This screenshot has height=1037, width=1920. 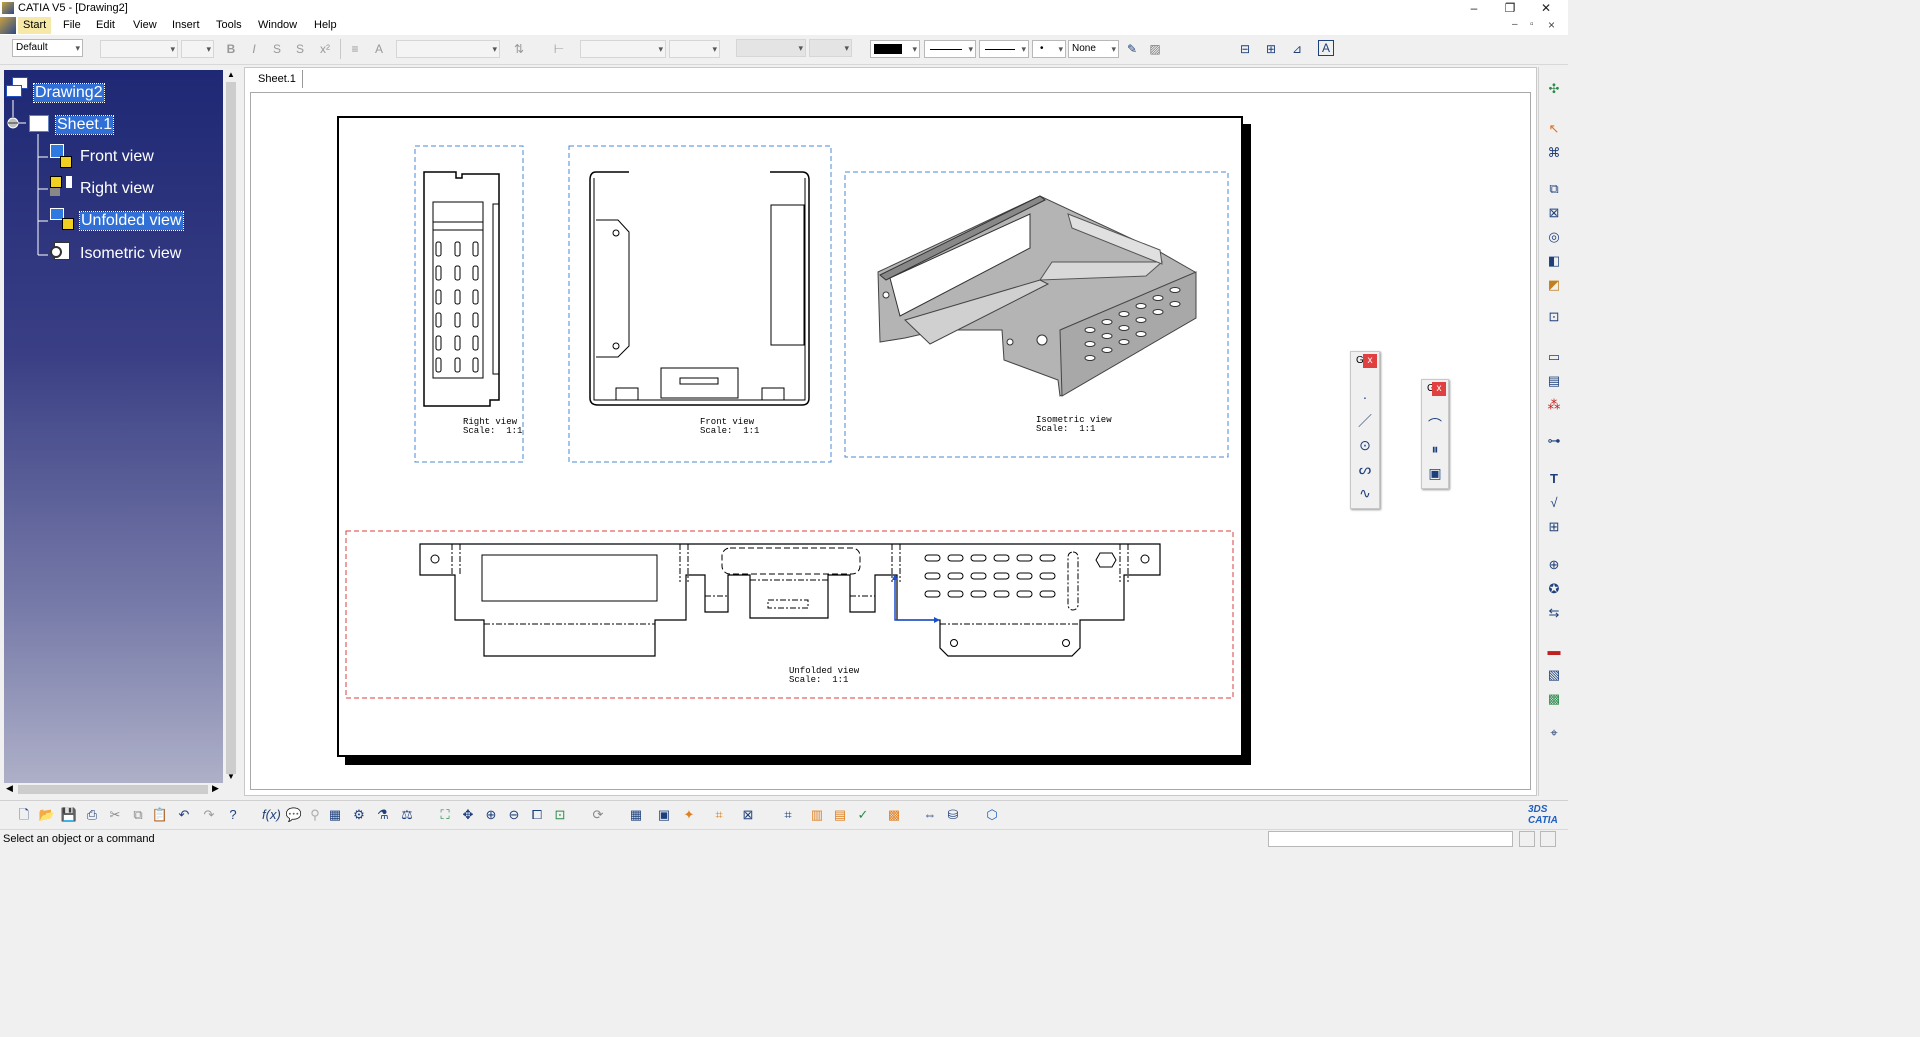 I want to click on link-icon: ⚲, so click(x=315, y=815).